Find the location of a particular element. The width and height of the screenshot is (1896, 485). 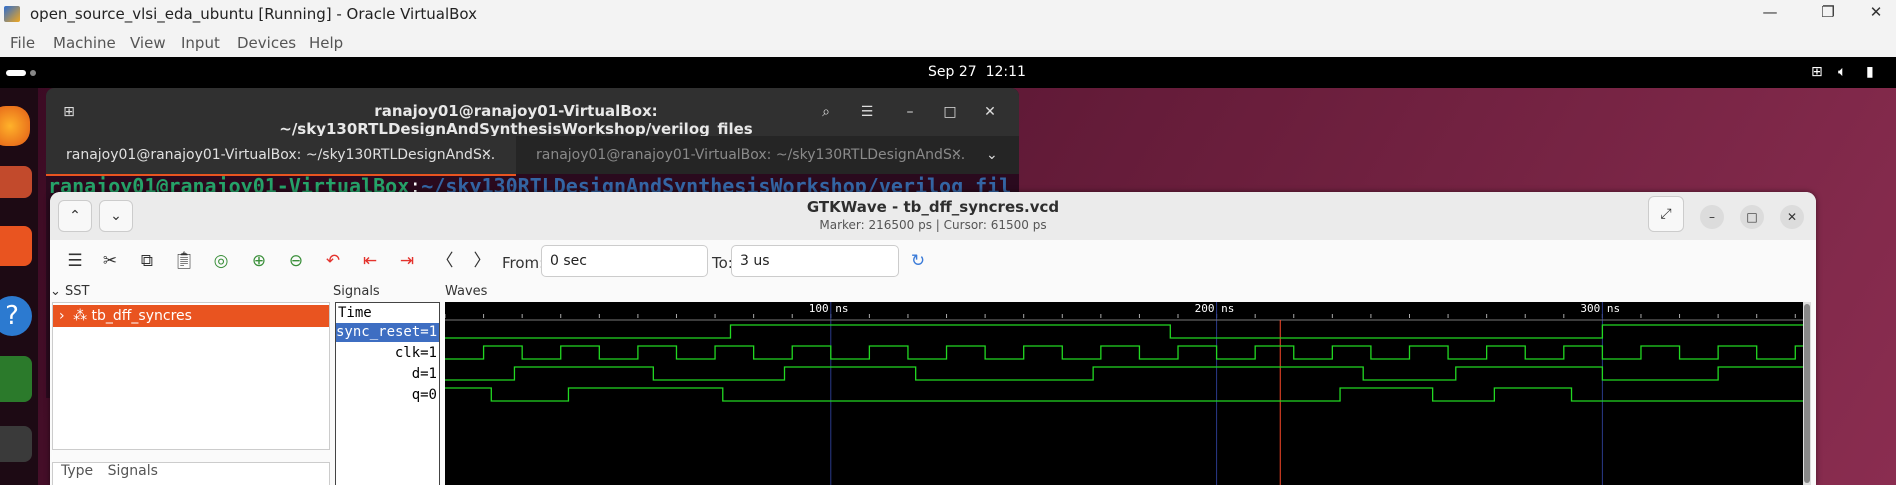

waveform-sync-reset is located at coordinates (1124, 331).